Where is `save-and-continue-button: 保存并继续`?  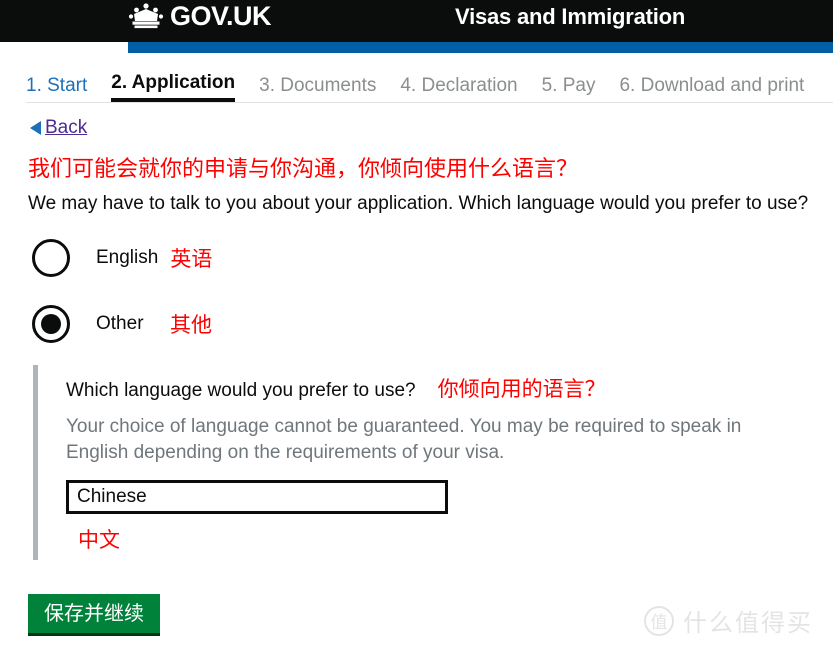
save-and-continue-button: 保存并继续 is located at coordinates (94, 614).